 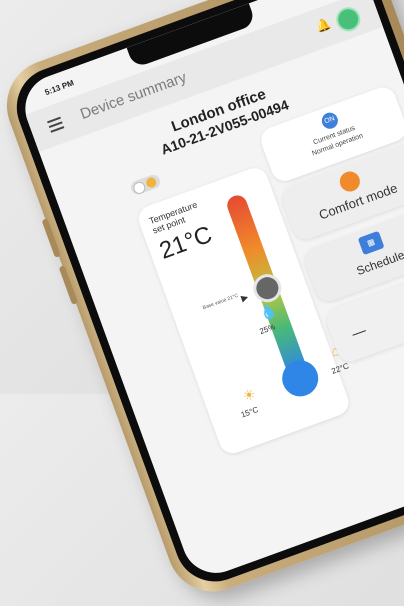 I want to click on pointer-icon: ▶, so click(x=244, y=297).